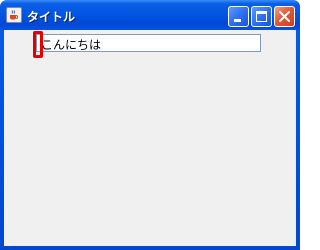 The height and width of the screenshot is (250, 320). Describe the element at coordinates (150, 15) in the screenshot. I see `title-bar: タイトル` at that location.